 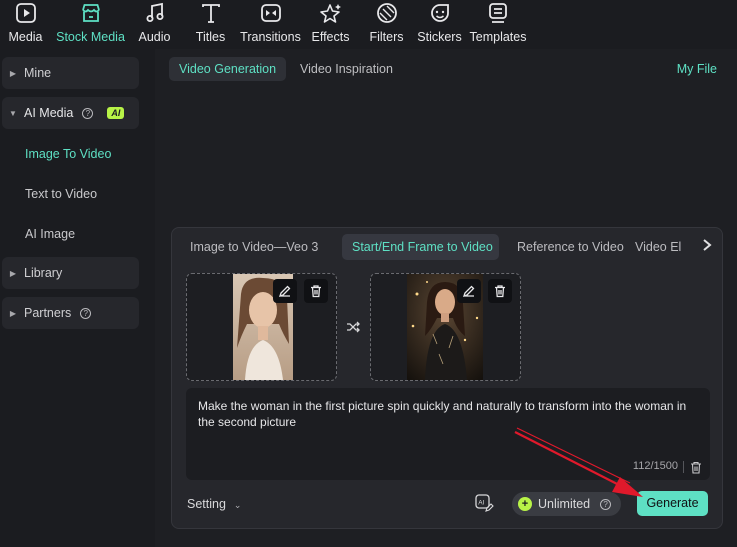 I want to click on filters-icon, so click(x=387, y=13).